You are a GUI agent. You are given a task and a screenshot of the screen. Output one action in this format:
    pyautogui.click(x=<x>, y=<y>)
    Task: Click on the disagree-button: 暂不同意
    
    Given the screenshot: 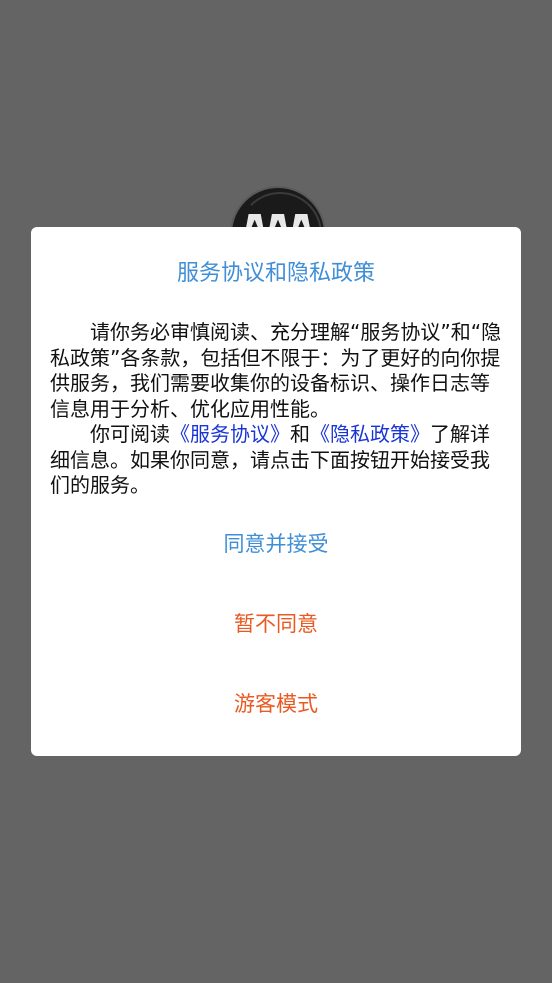 What is the action you would take?
    pyautogui.click(x=276, y=624)
    